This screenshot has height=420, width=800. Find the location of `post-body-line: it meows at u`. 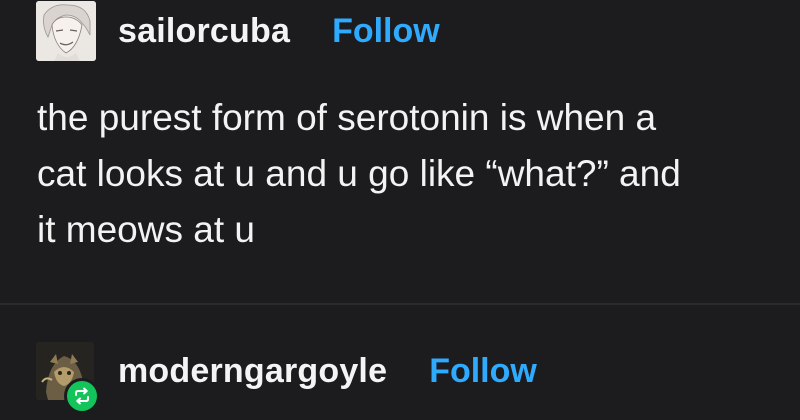

post-body-line: it meows at u is located at coordinates (146, 229).